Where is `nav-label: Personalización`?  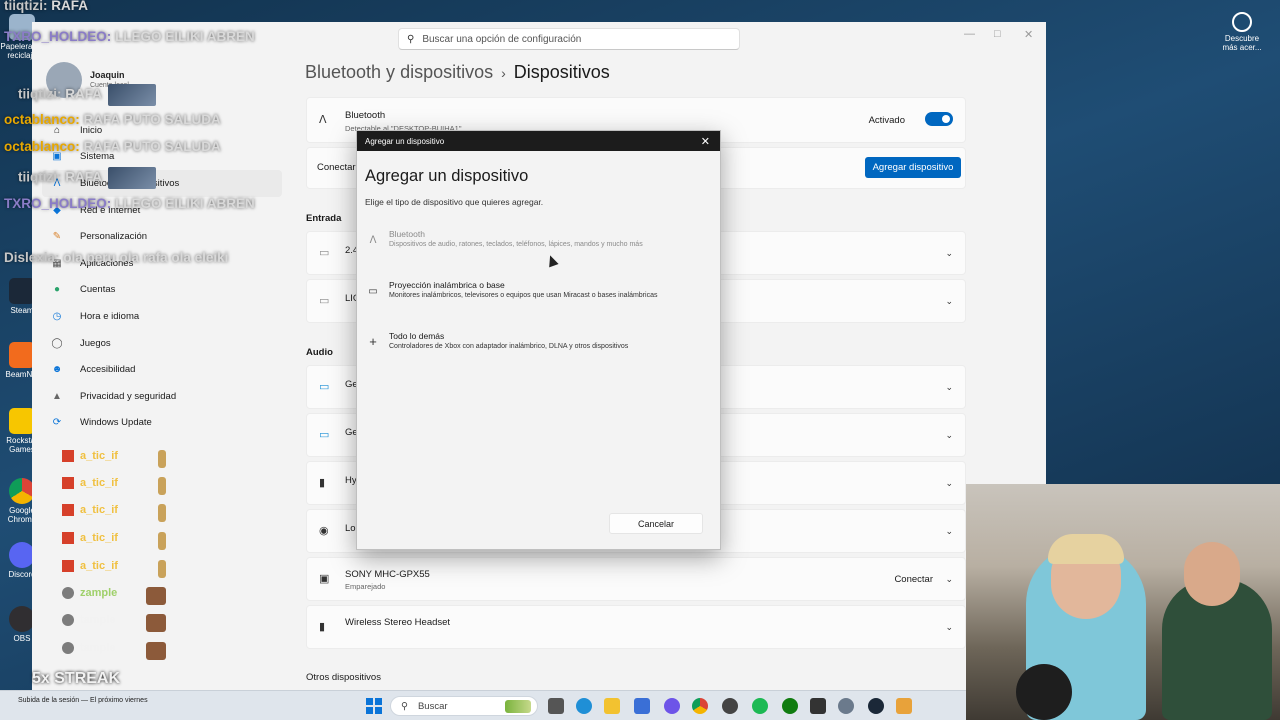
nav-label: Personalización is located at coordinates (114, 237).